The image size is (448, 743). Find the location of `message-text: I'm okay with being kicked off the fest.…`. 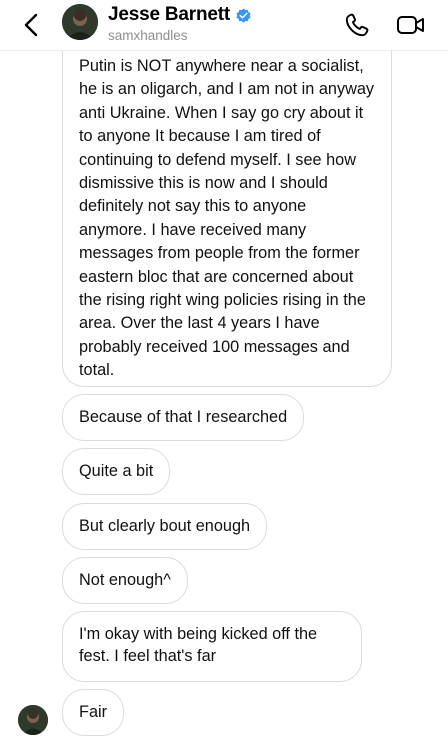

message-text: I'm okay with being kicked off the fest.… is located at coordinates (198, 645).